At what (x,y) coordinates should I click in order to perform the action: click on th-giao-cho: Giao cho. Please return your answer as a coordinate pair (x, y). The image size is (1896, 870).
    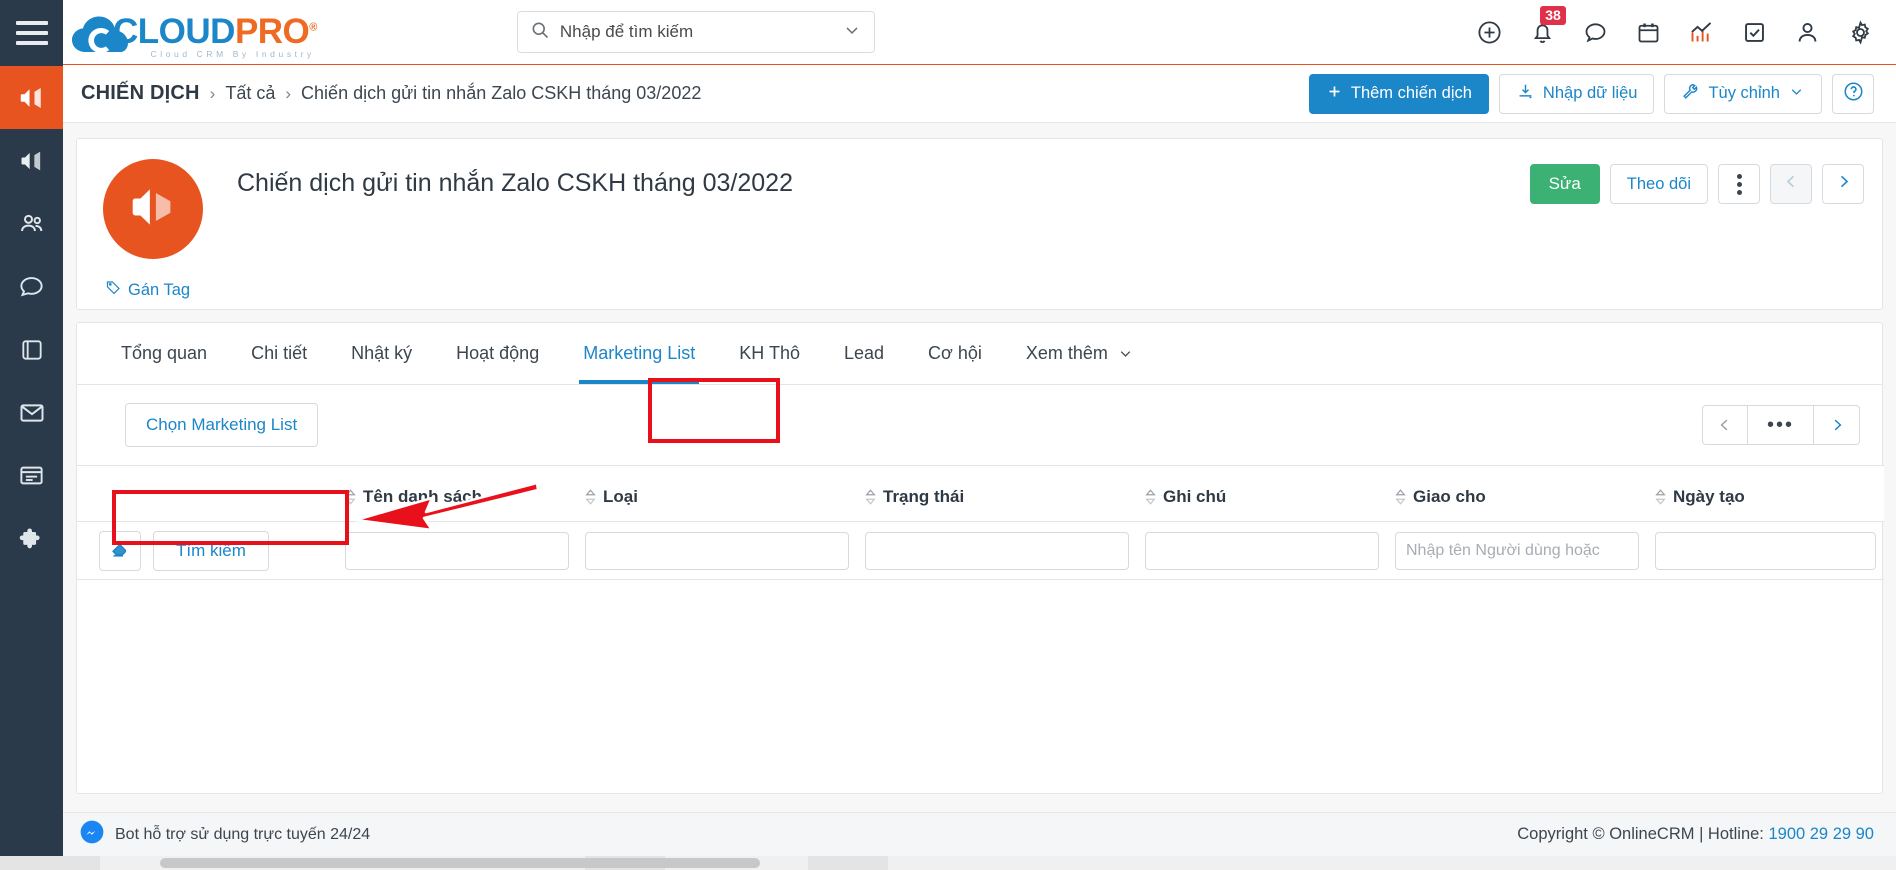
    Looking at the image, I should click on (1517, 493).